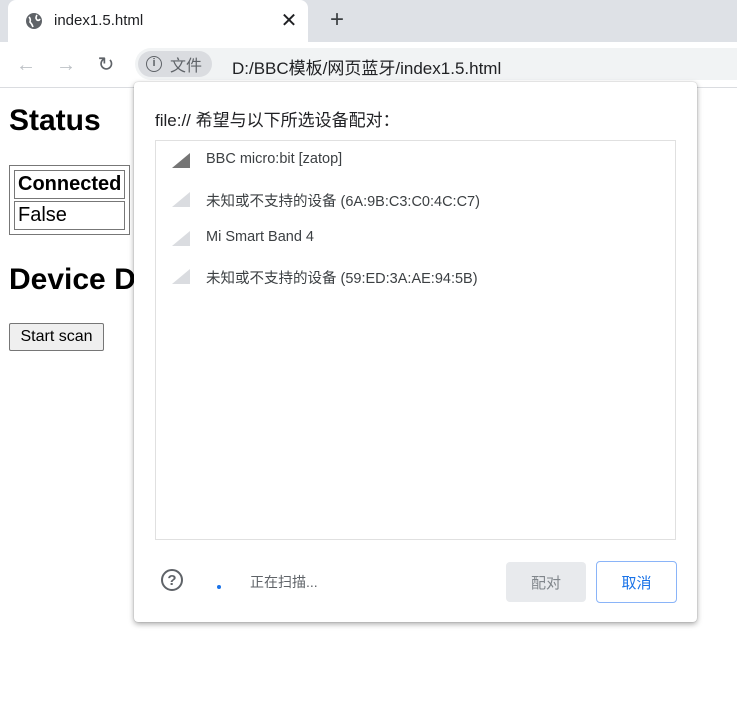 The image size is (737, 724). Describe the element at coordinates (26, 65) in the screenshot. I see `back-arrow-icon: ←` at that location.